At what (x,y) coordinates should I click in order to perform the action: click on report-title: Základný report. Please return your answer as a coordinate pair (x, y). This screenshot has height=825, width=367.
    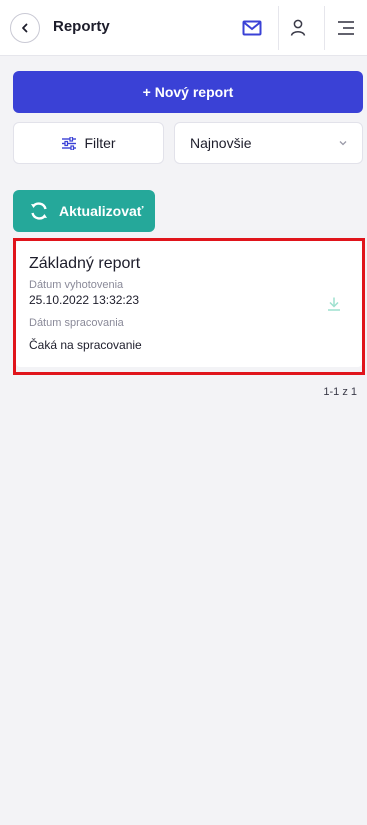
    Looking at the image, I should click on (85, 263).